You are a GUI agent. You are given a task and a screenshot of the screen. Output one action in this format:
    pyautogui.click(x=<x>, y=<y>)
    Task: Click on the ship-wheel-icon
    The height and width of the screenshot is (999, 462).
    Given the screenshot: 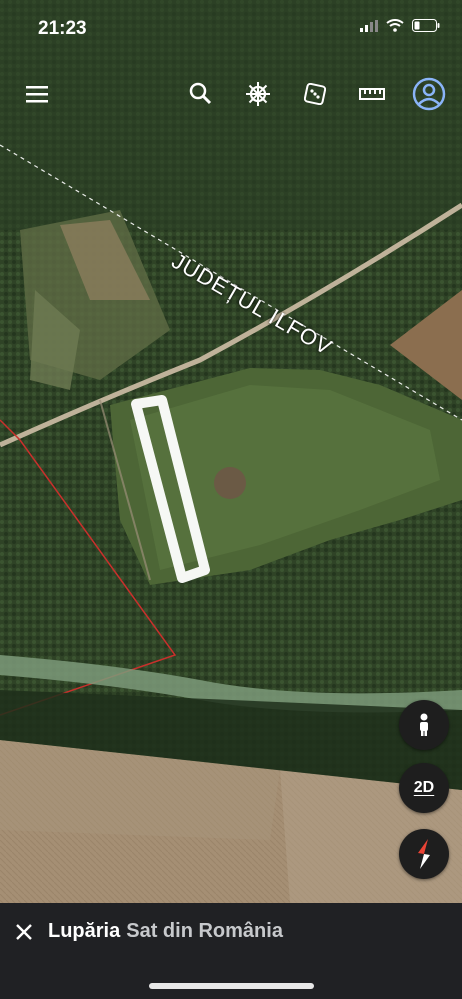 What is the action you would take?
    pyautogui.click(x=258, y=94)
    